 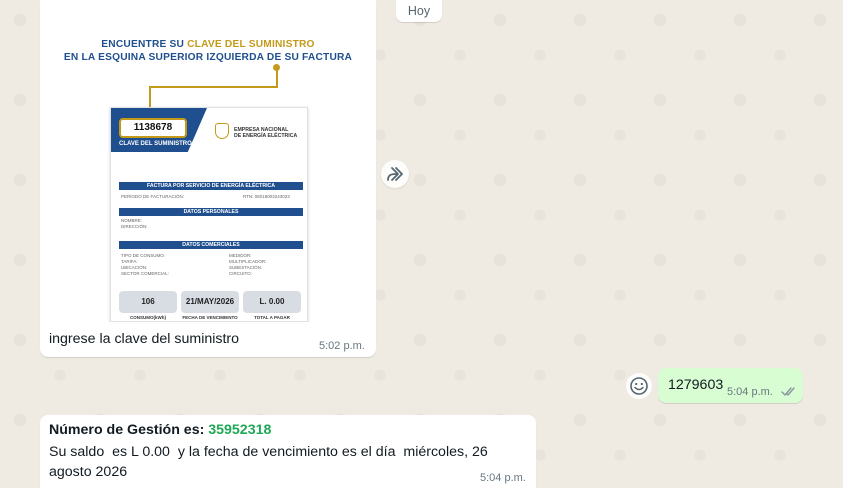 I want to click on date-divider: Hoy, so click(x=419, y=11).